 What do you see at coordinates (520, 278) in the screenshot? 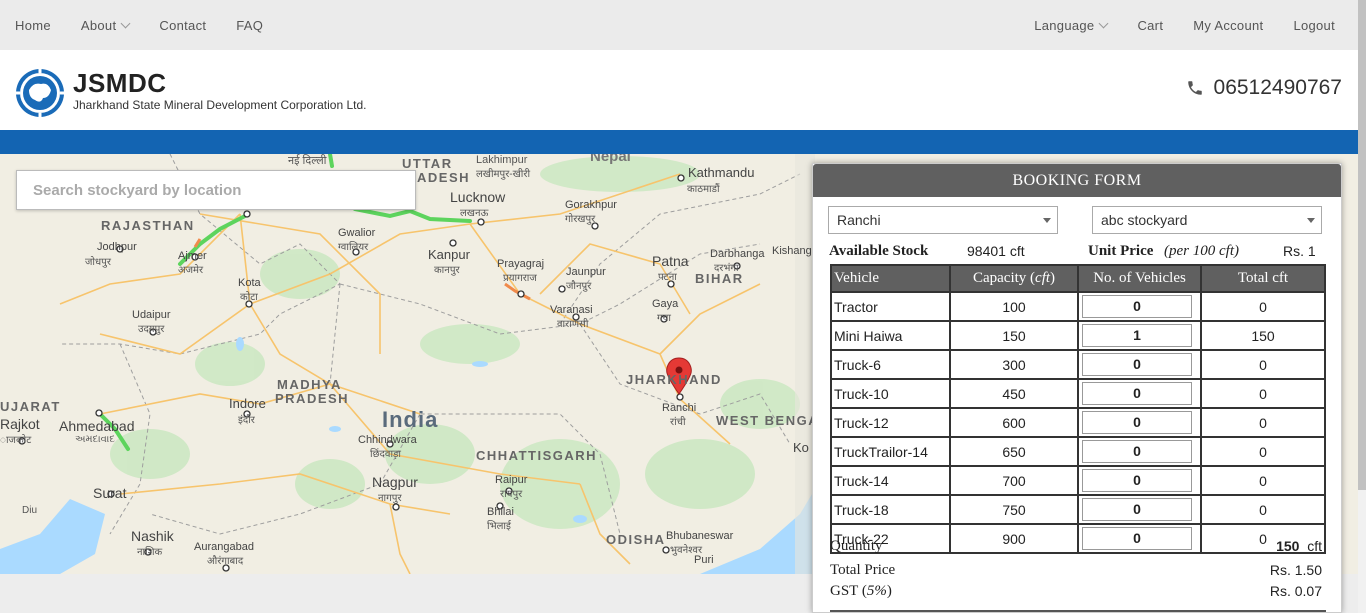
I see `map-label-prayagraj-hi: प्रयागराज` at bounding box center [520, 278].